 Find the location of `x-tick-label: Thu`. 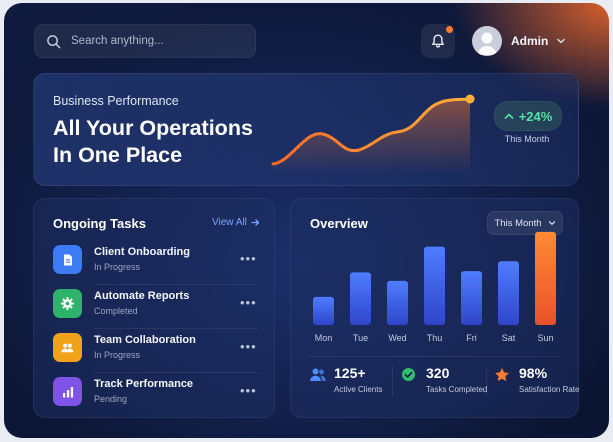

x-tick-label: Thu is located at coordinates (435, 338).